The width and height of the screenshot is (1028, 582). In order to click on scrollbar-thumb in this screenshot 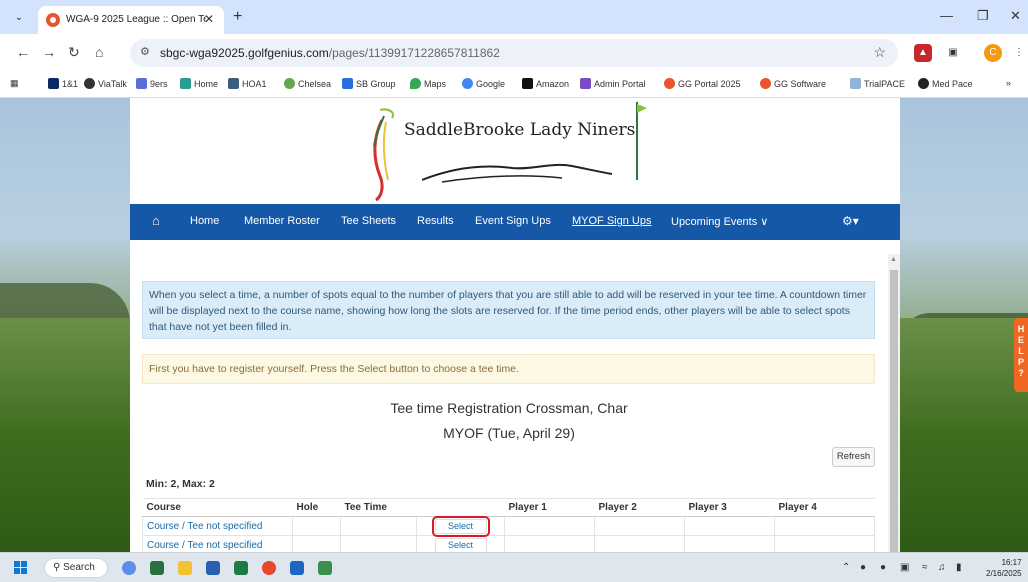, I will do `click(894, 411)`.